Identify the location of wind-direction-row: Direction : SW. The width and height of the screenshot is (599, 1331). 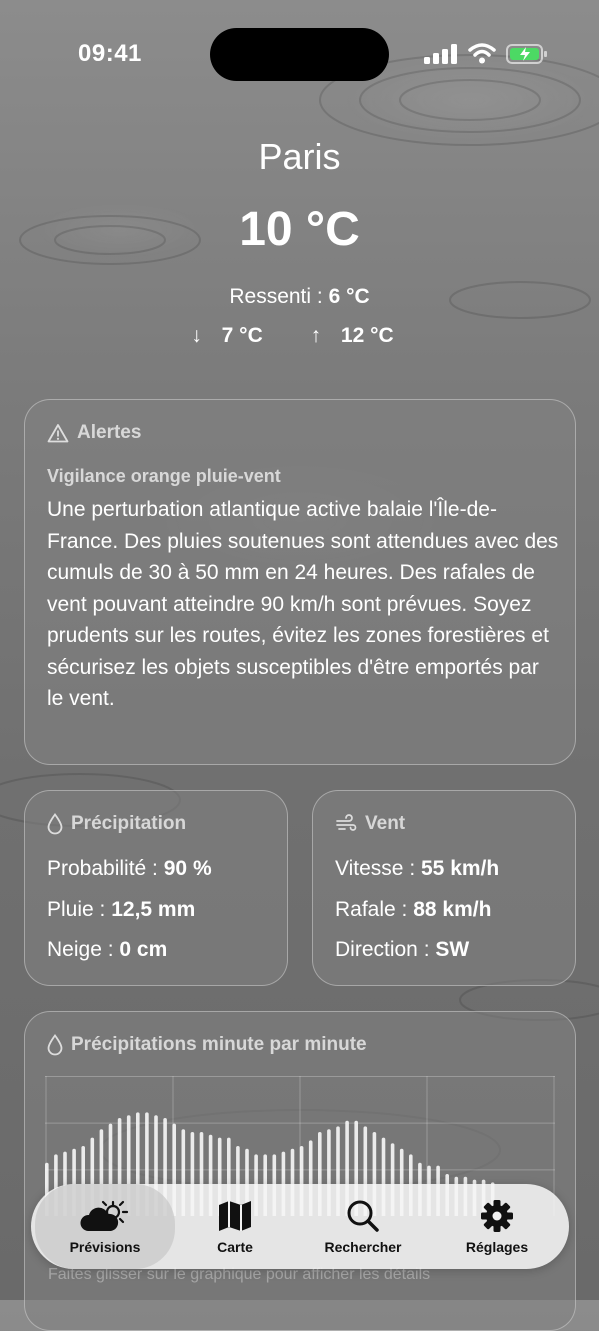
(402, 949).